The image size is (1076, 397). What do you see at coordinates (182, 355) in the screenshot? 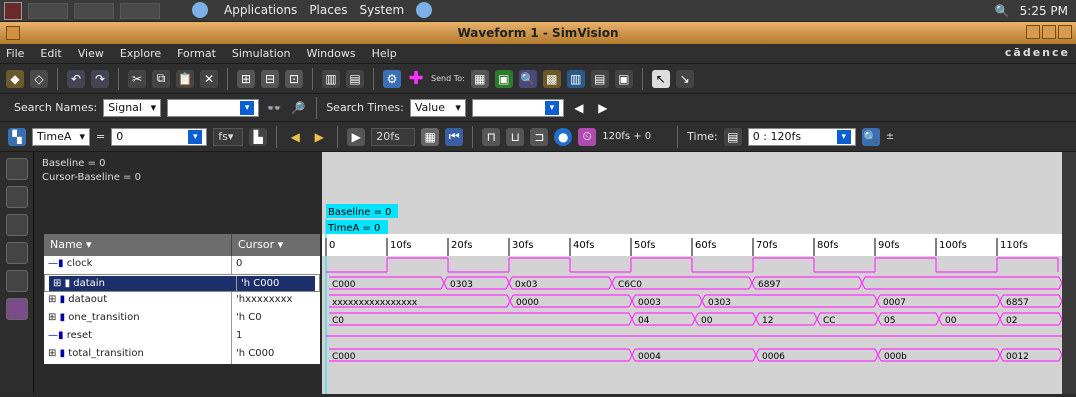
I see `table-row: ⊞ ▮ total_transition 'h C000` at bounding box center [182, 355].